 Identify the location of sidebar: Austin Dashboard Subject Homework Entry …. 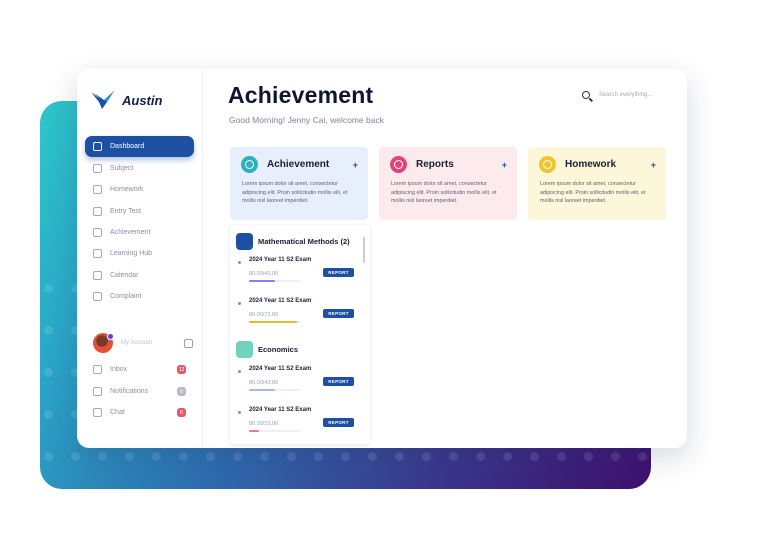
(140, 258).